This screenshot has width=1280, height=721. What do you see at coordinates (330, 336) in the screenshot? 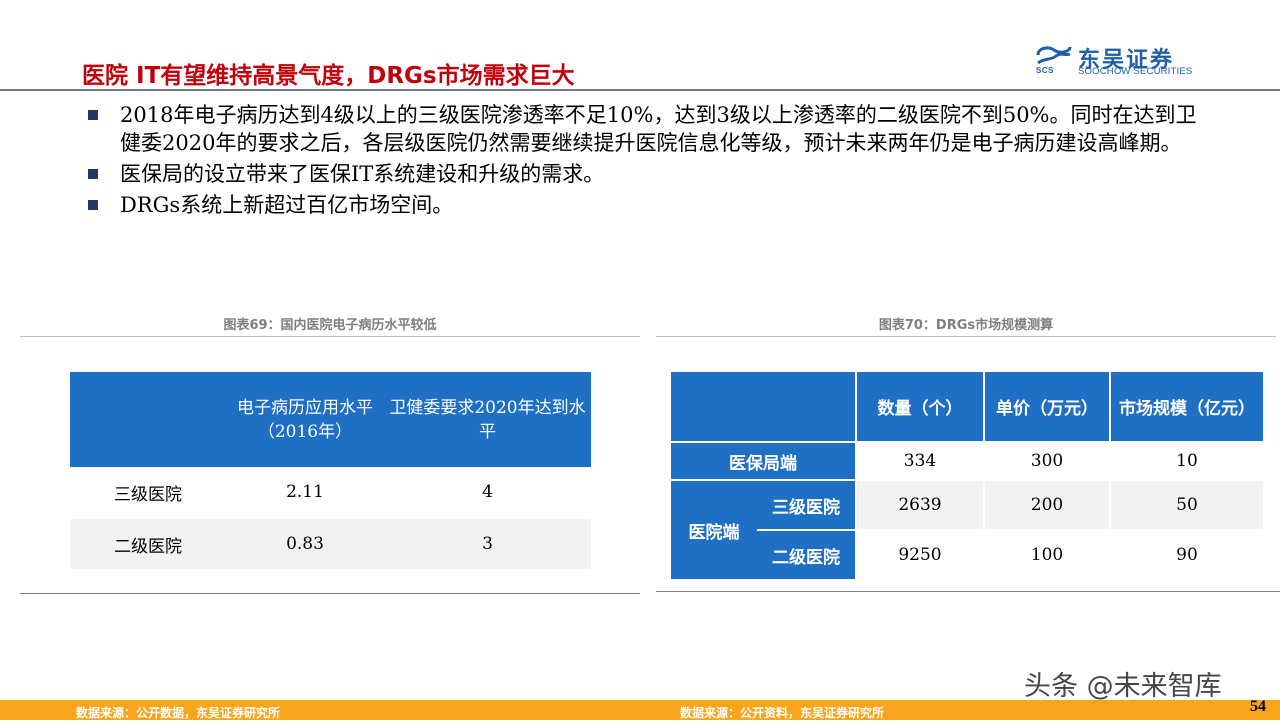
I see `table1-caption-rule` at bounding box center [330, 336].